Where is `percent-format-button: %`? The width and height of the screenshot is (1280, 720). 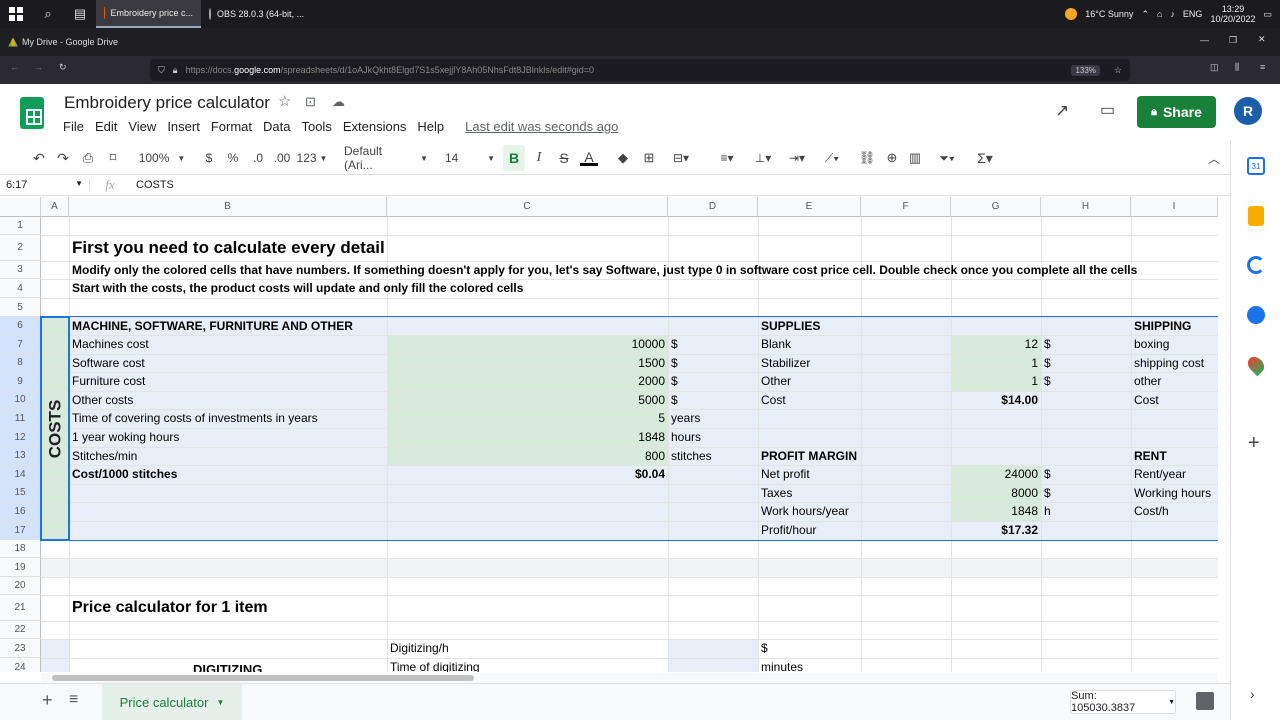
percent-format-button: % is located at coordinates (233, 158).